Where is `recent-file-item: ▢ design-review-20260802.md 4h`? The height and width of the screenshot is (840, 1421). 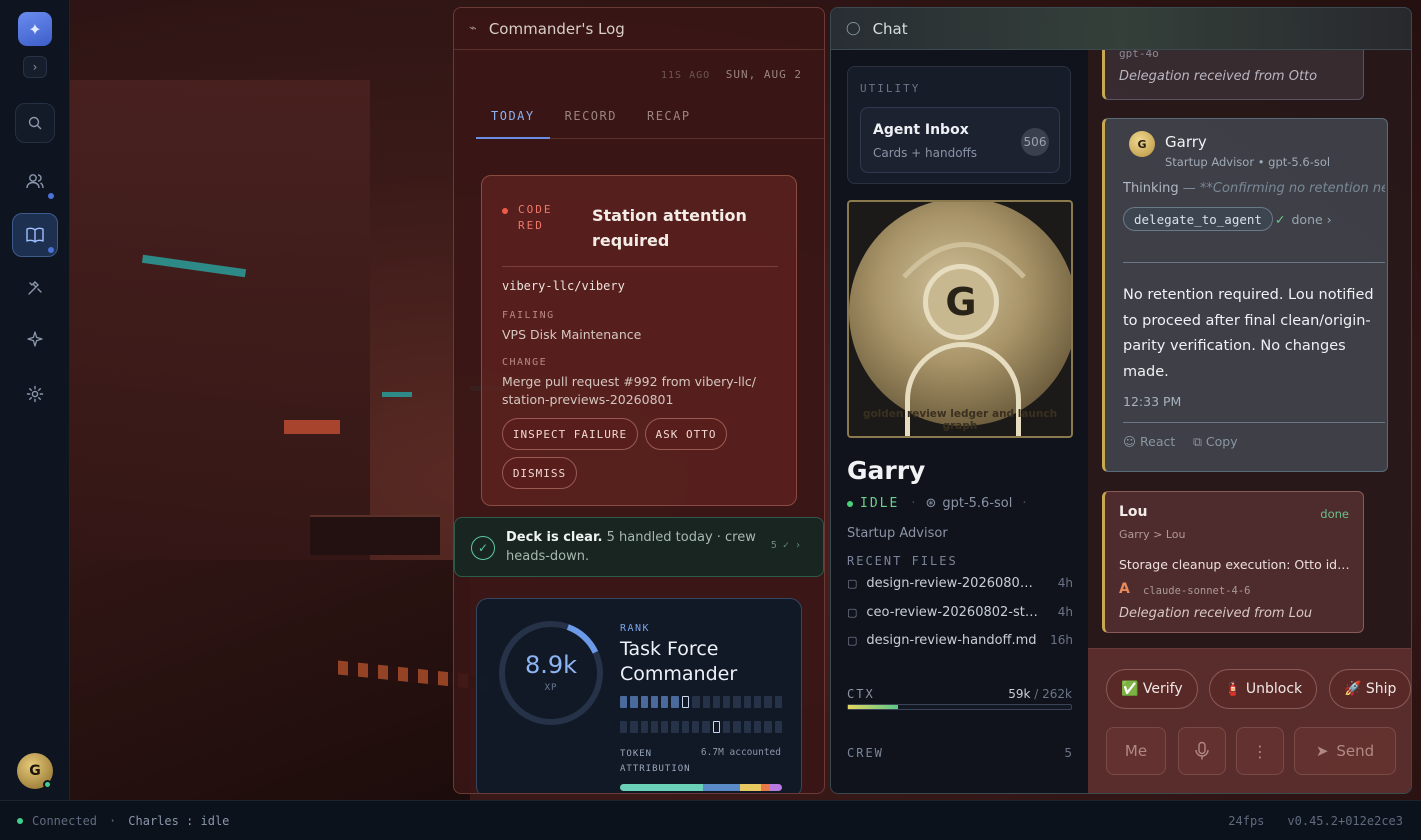 recent-file-item: ▢ design-review-20260802.md 4h is located at coordinates (960, 583).